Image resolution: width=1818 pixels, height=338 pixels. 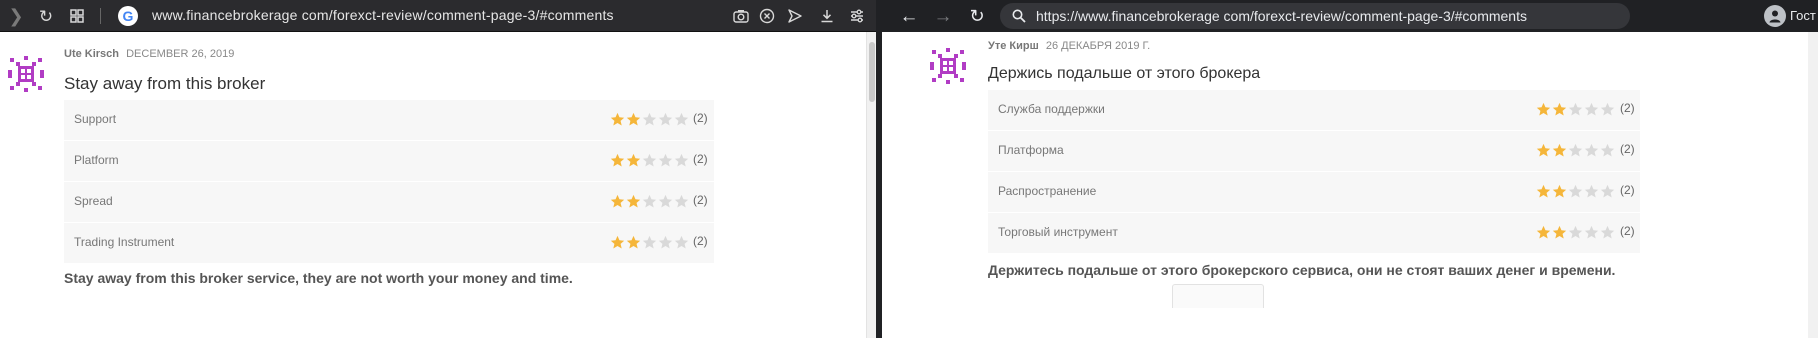 What do you see at coordinates (1314, 110) in the screenshot?
I see `rating-row: Служба поддержки (2)` at bounding box center [1314, 110].